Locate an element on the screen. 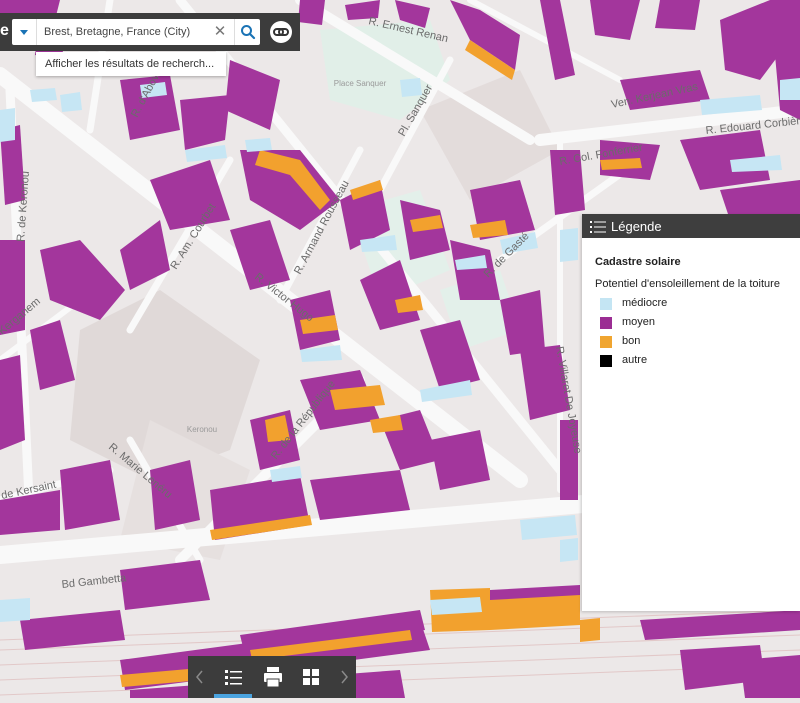  search-icon is located at coordinates (248, 32).